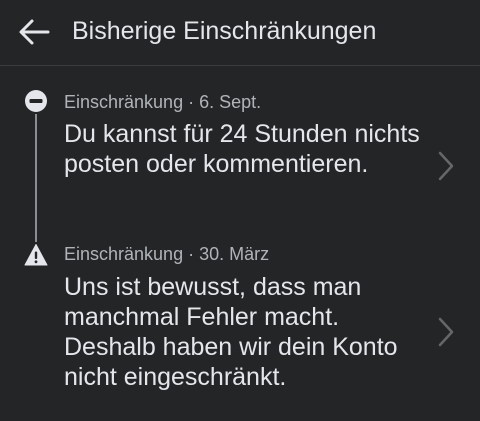 The width and height of the screenshot is (480, 421). I want to click on entry-meta: Einschränkung · 6. Sept., so click(162, 102).